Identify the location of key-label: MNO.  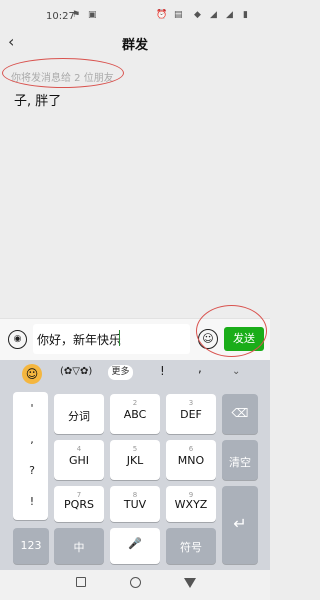
(191, 460).